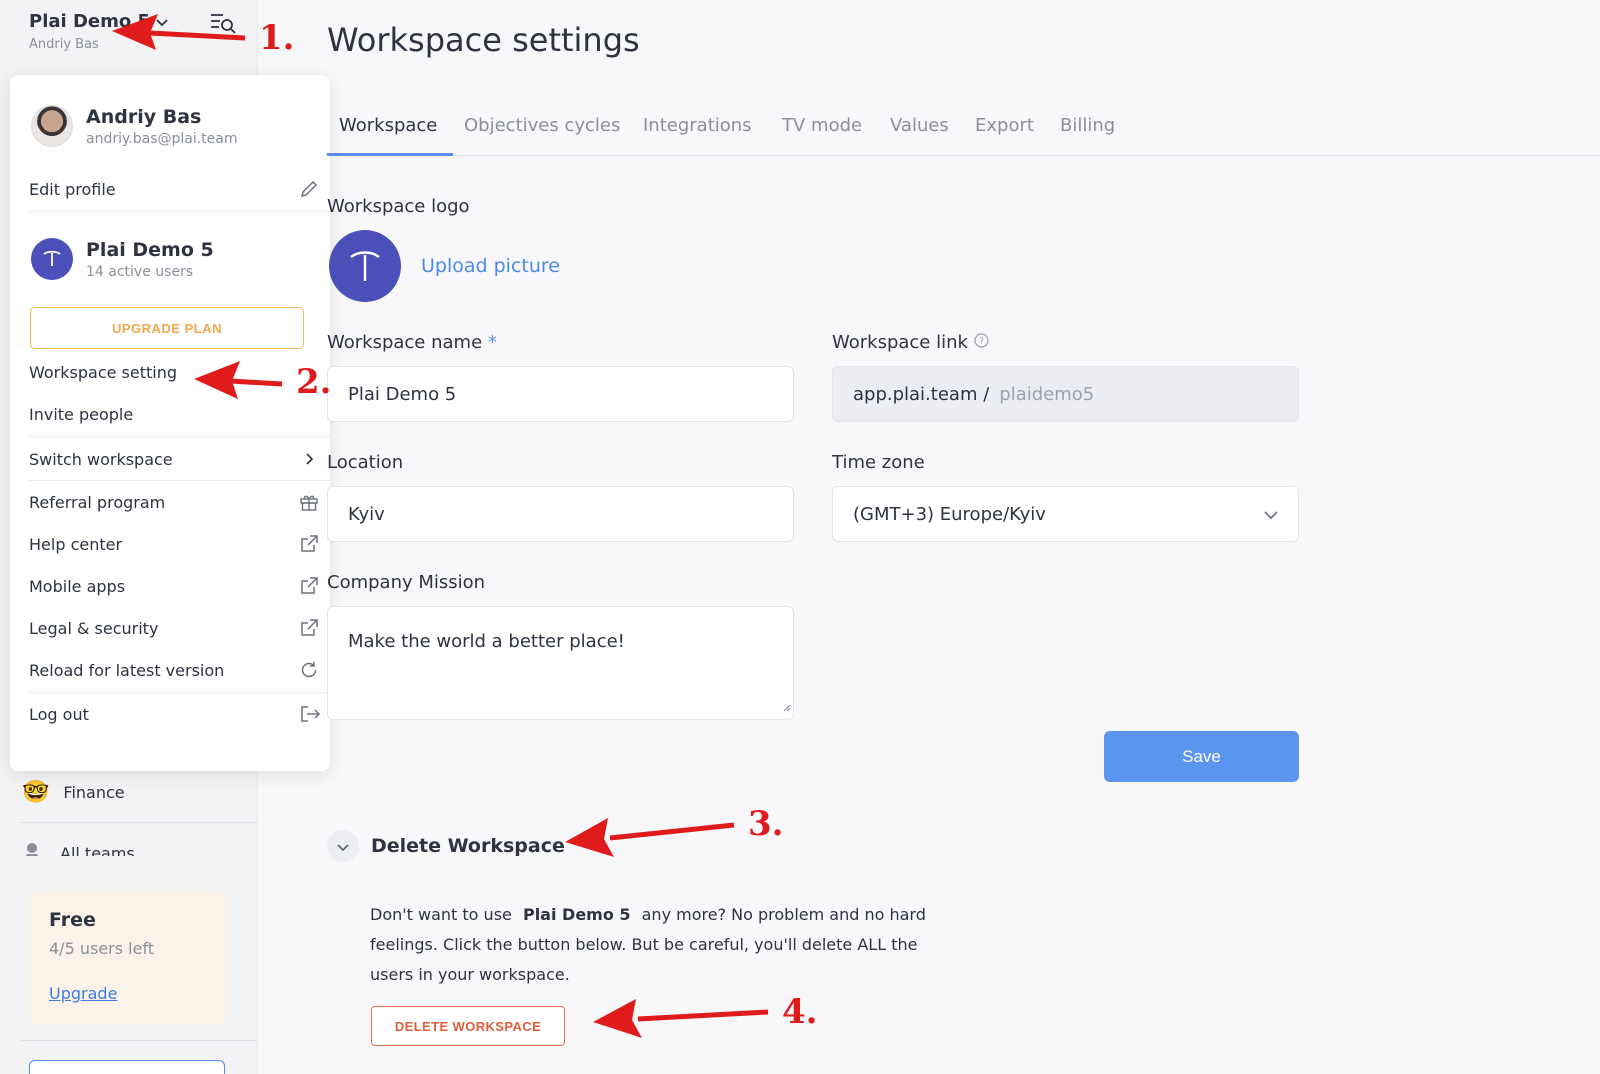  Describe the element at coordinates (167, 328) in the screenshot. I see `upgrade-plan-button: UPGRADE PLAN` at that location.